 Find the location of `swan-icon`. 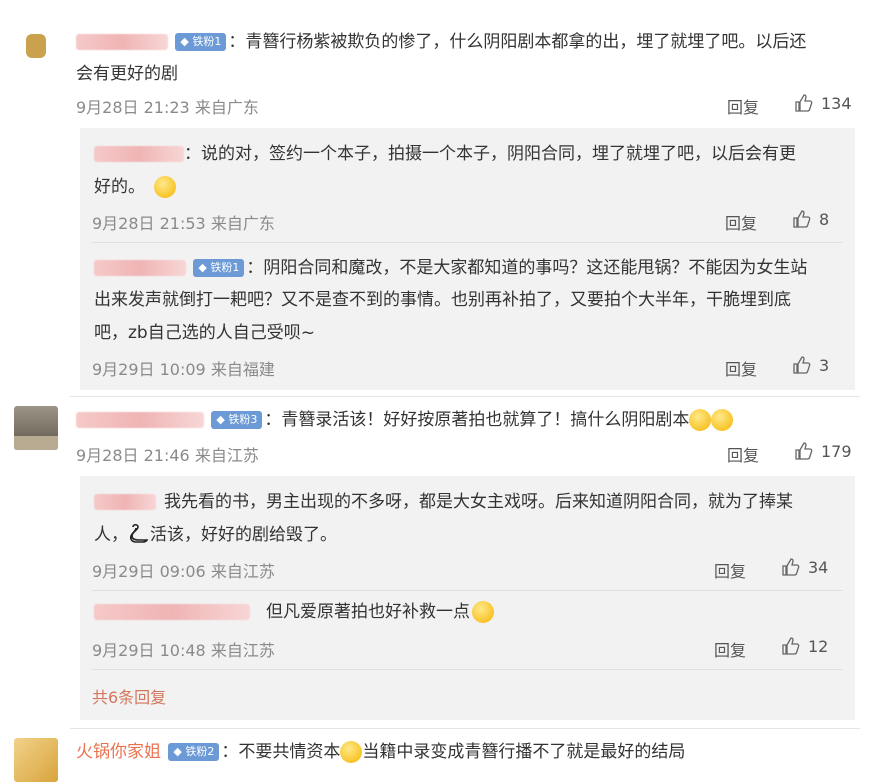

swan-icon is located at coordinates (139, 533).